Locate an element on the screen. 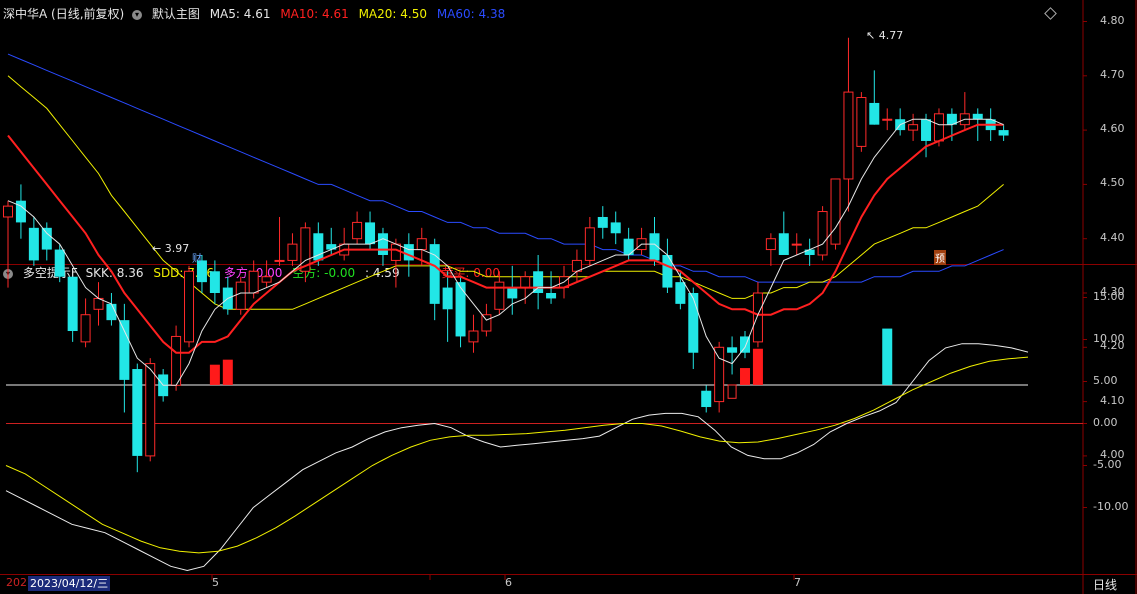 The height and width of the screenshot is (594, 1137). high-price-annotation: ↖ 4.77 is located at coordinates (885, 35).